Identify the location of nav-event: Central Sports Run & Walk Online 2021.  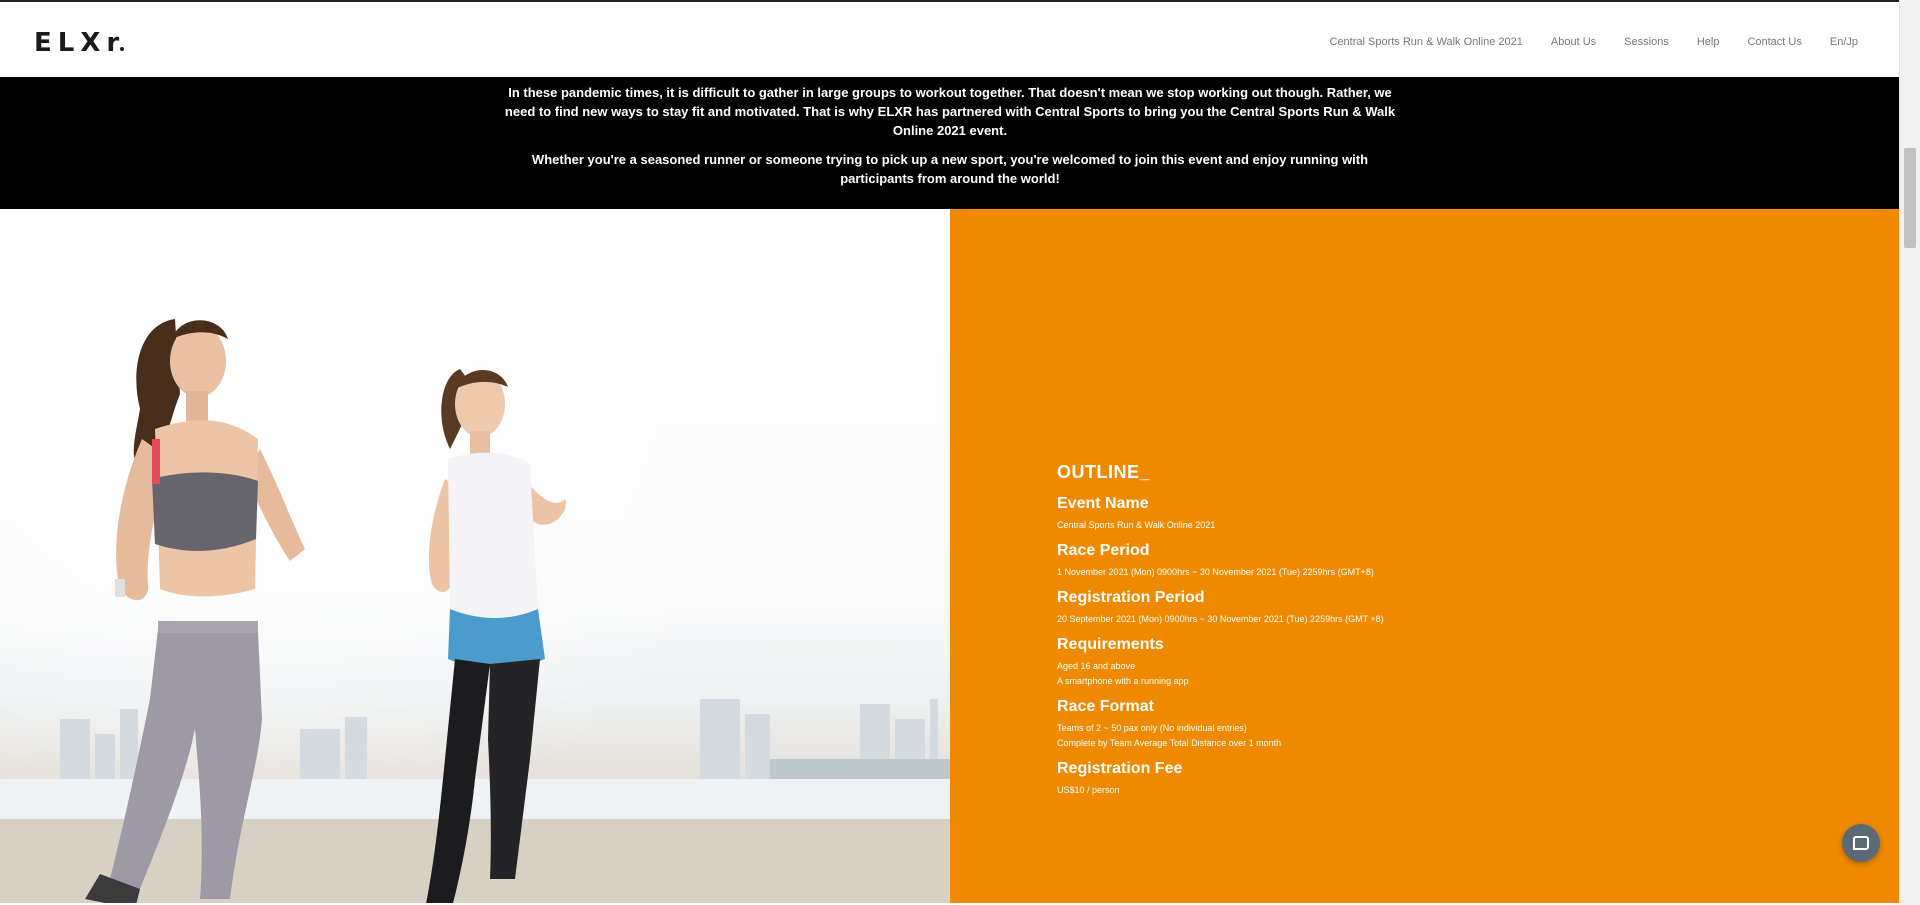
(1426, 42).